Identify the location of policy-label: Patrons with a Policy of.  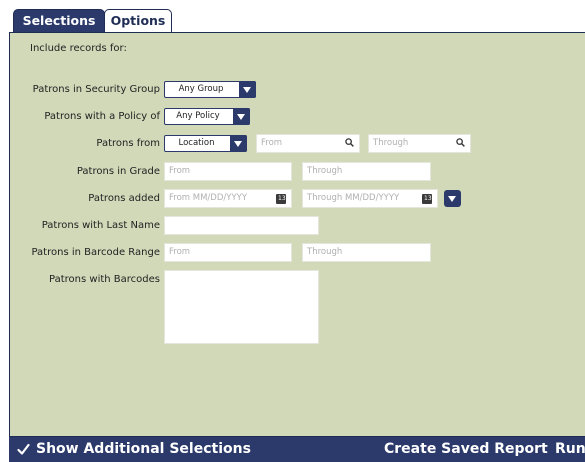
(102, 116).